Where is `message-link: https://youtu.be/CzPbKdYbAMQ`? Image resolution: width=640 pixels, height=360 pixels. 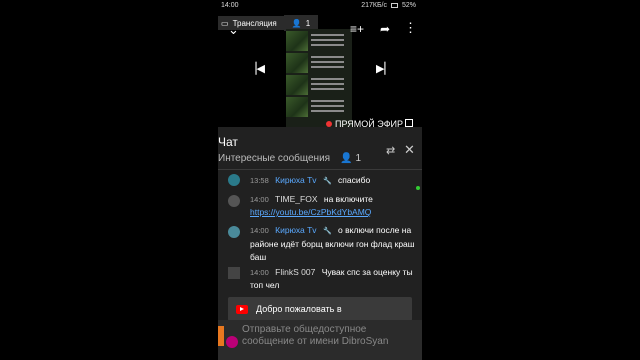
message-link: https://youtu.be/CzPbKdYbAMQ is located at coordinates (310, 212).